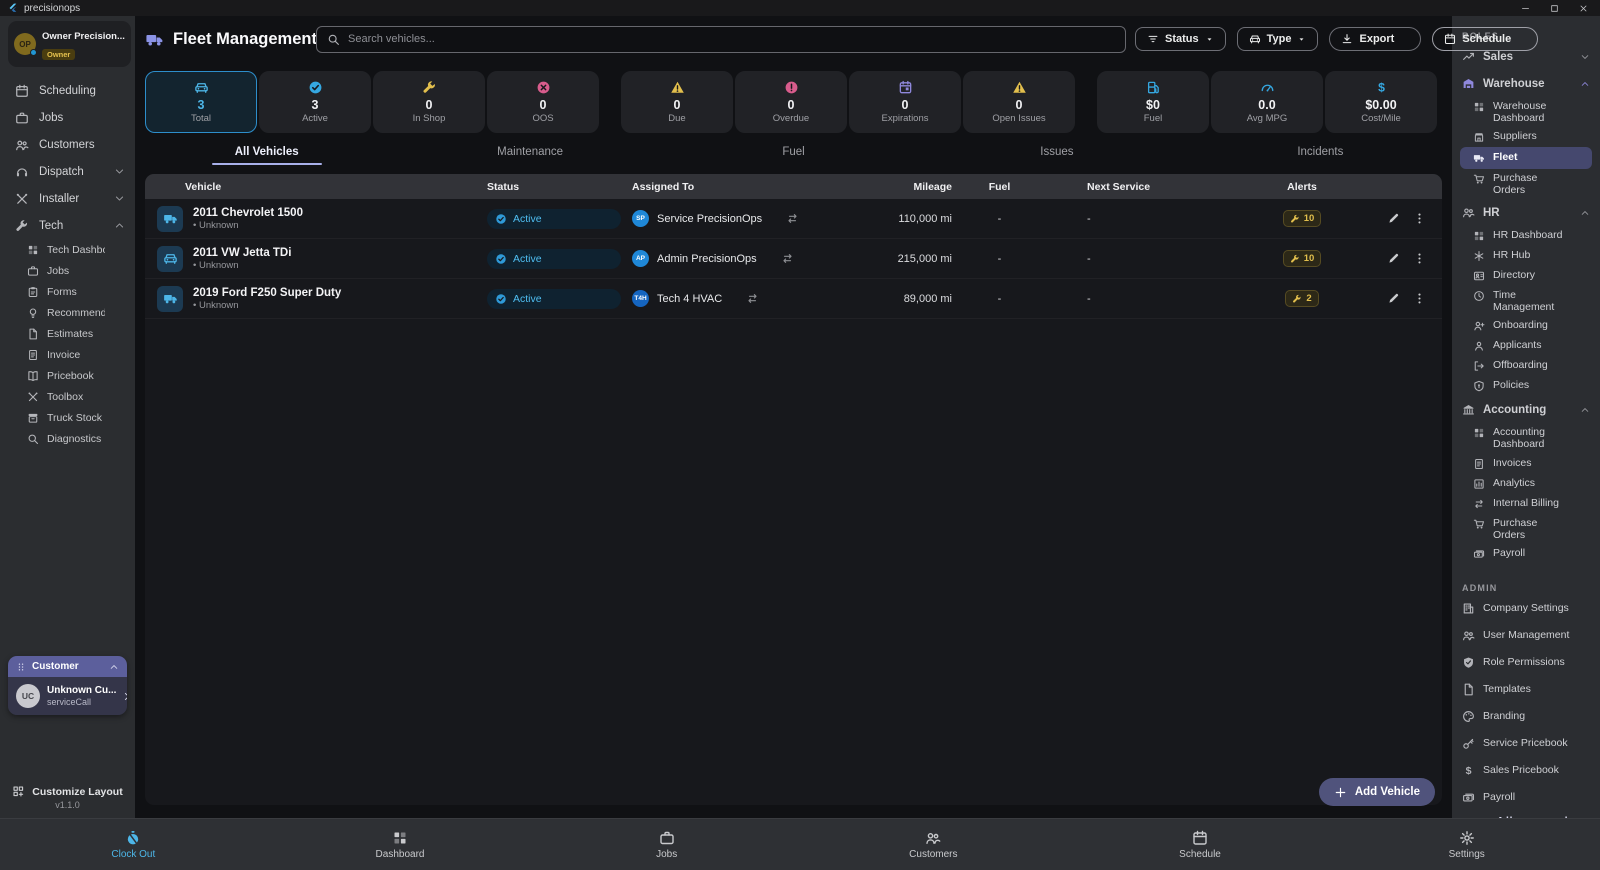 This screenshot has height=870, width=1600. What do you see at coordinates (67, 270) in the screenshot?
I see `sidebar-nav-item: Jobs` at bounding box center [67, 270].